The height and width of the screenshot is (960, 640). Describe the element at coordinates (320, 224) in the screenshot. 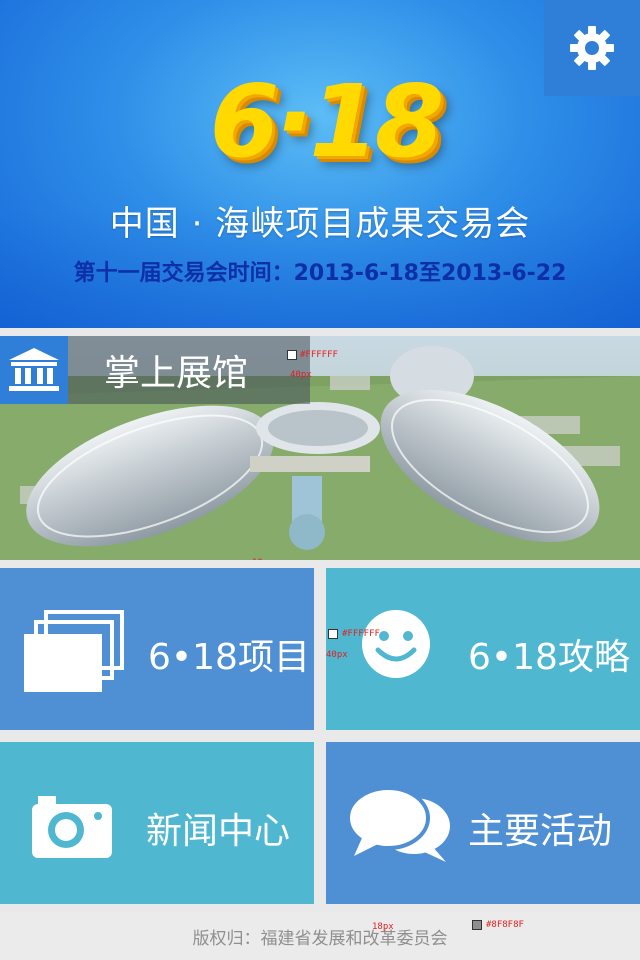

I see `page-title: 中国 · 海峡项目成果交易会` at that location.